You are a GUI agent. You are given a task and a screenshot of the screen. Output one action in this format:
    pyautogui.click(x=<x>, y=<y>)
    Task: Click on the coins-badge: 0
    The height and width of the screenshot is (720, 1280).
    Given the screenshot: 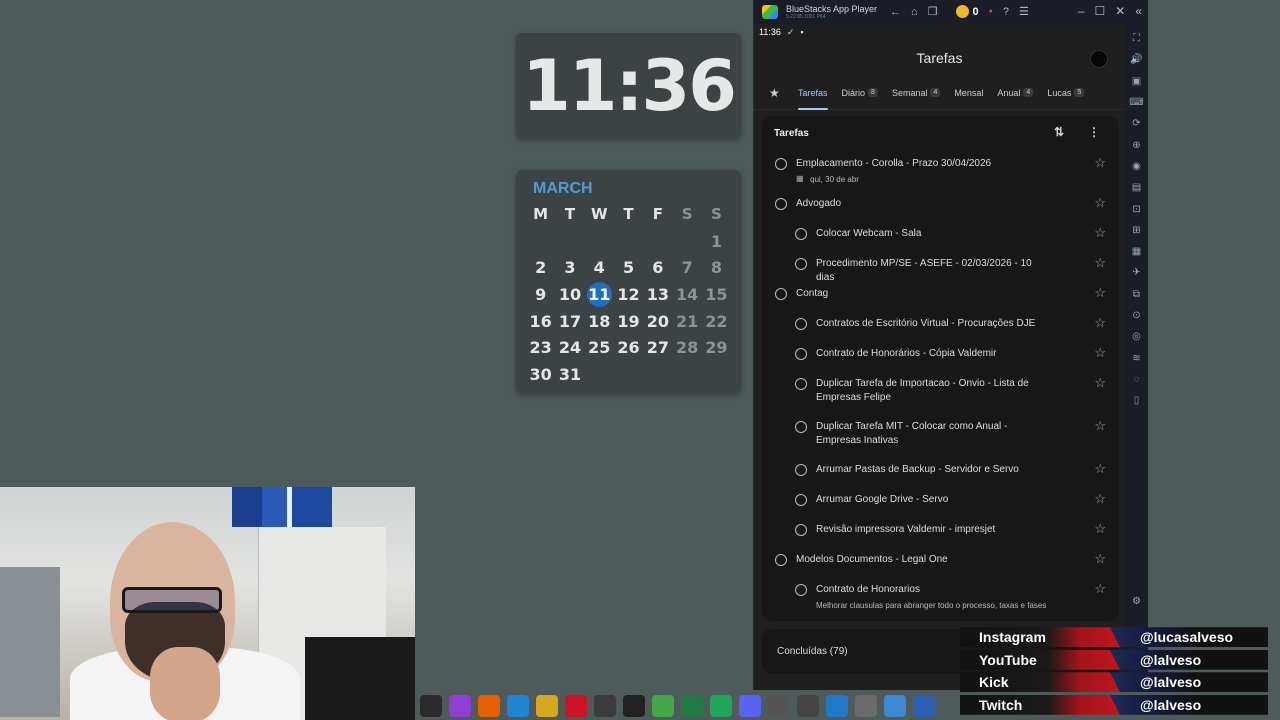 What is the action you would take?
    pyautogui.click(x=967, y=11)
    